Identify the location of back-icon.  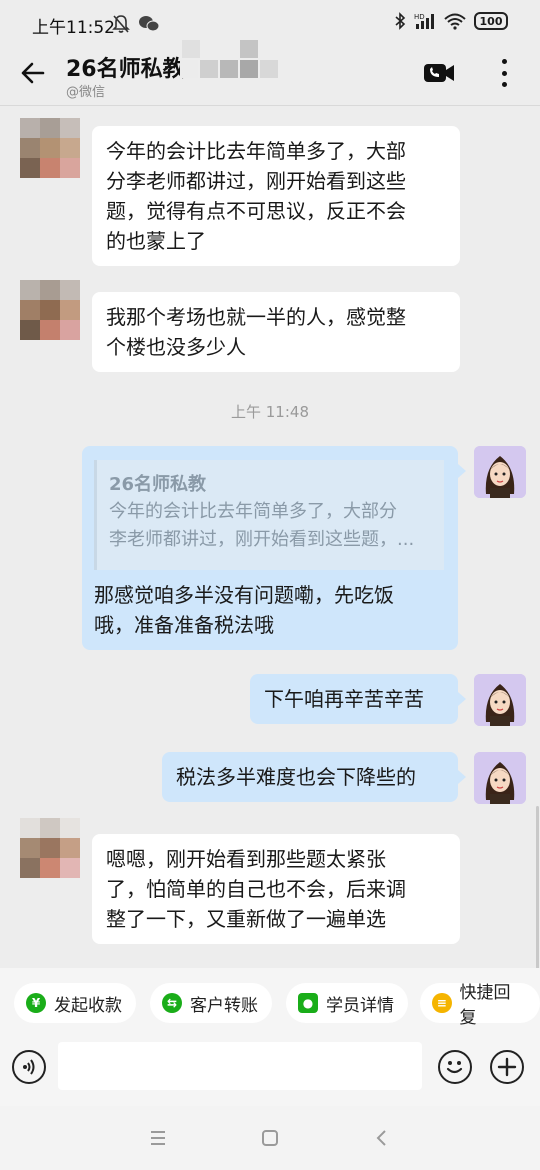
(382, 1138).